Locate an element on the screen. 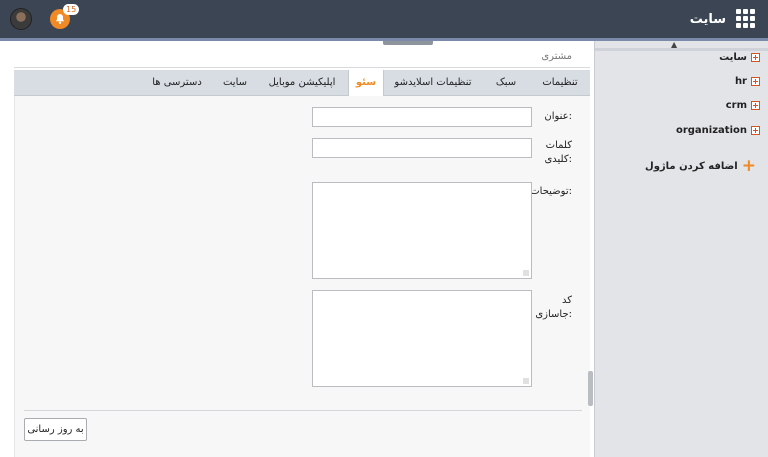 The height and width of the screenshot is (457, 768). sidebar-item-label: سایت is located at coordinates (733, 57).